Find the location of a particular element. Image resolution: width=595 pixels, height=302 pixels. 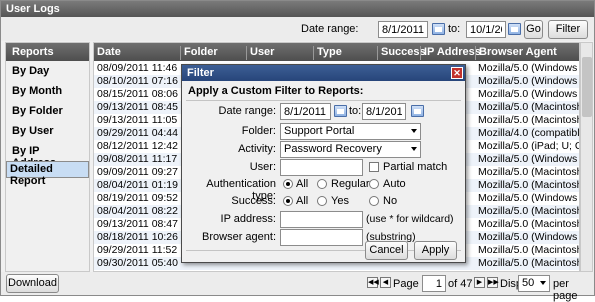

column-header-date: Date is located at coordinates (107, 53).